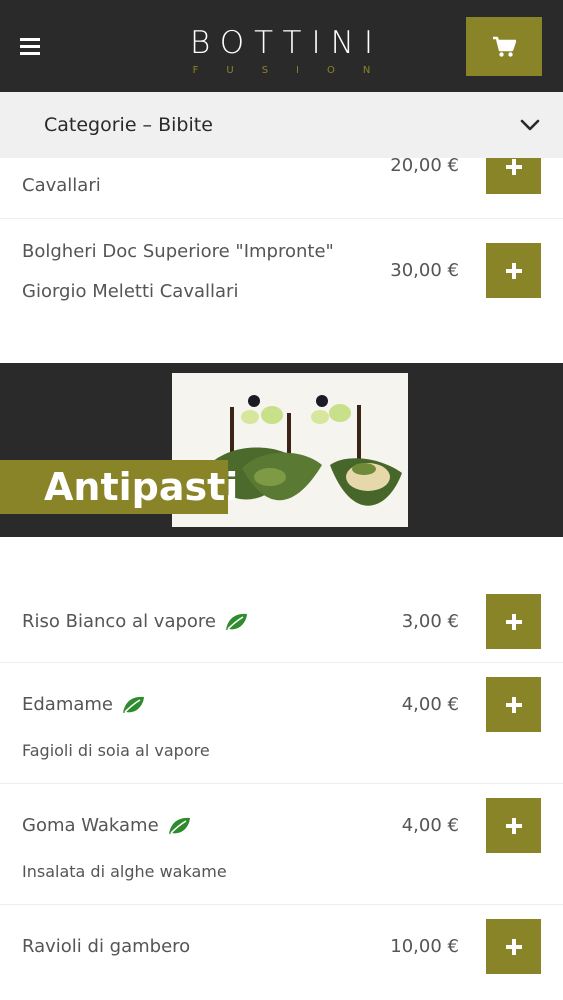 This screenshot has width=563, height=1000. Describe the element at coordinates (130, 291) in the screenshot. I see `item-name-line2: Giorgio Meletti Cavallari` at that location.